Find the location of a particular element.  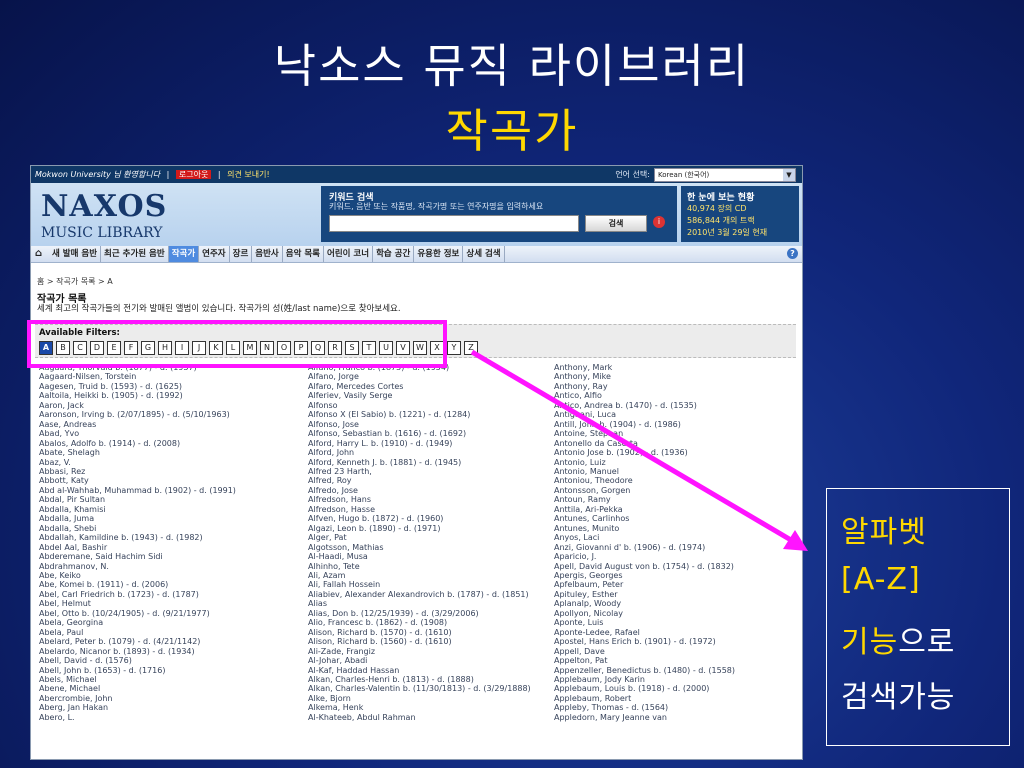

callout-line3: 기능으로 is located at coordinates (898, 639).